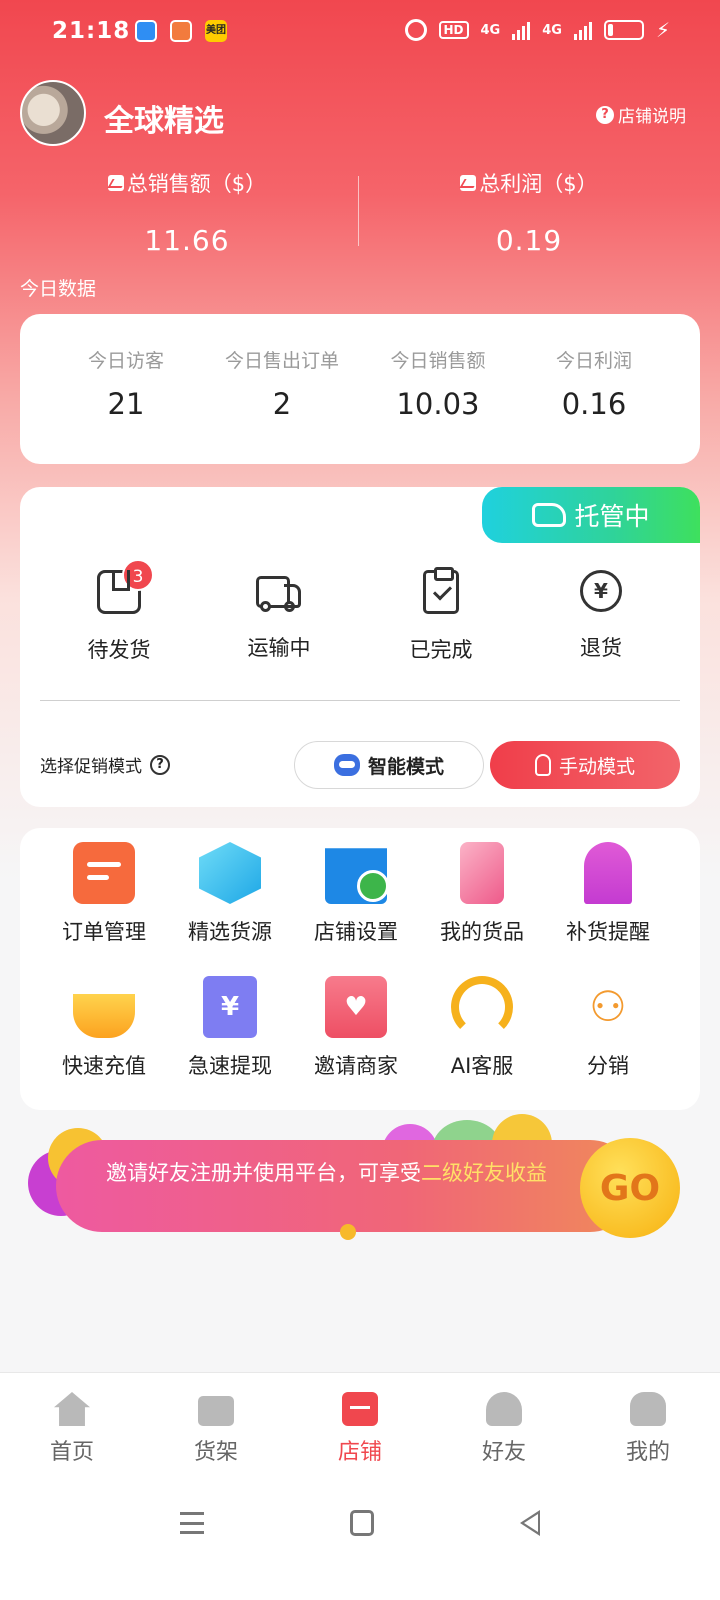  I want to click on tab-me: 我的, so click(648, 1429).